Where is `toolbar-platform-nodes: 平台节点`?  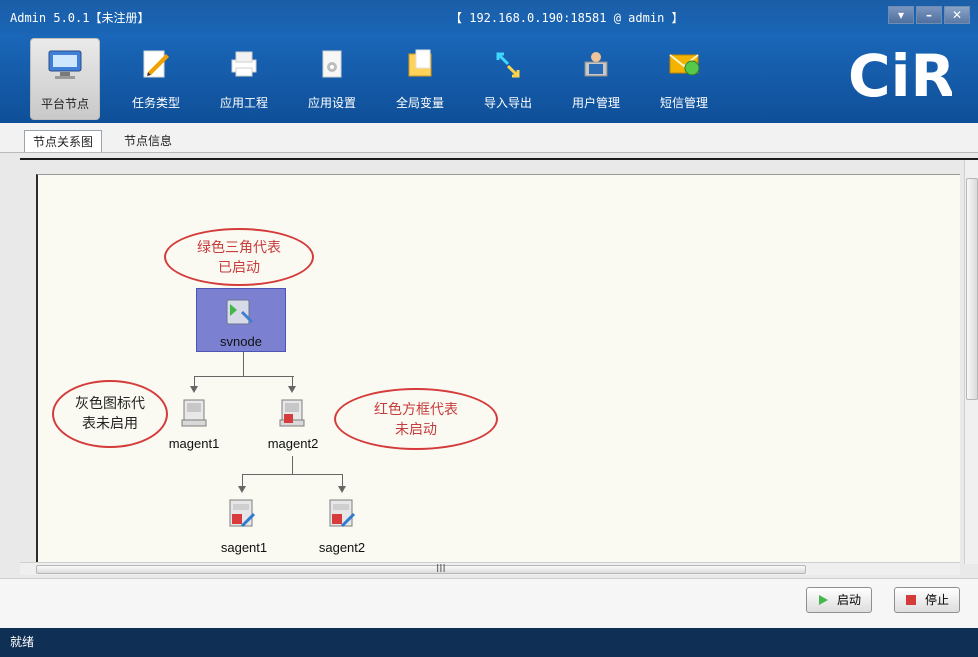
toolbar-platform-nodes: 平台节点 is located at coordinates (65, 79).